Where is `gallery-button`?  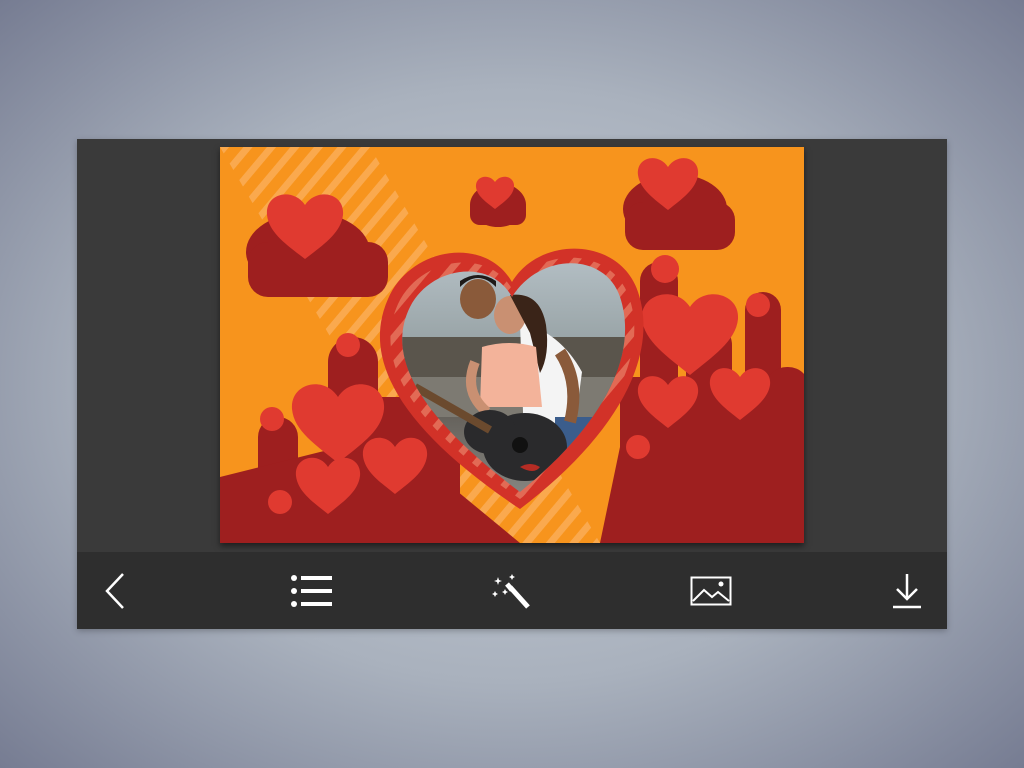
gallery-button is located at coordinates (710, 590).